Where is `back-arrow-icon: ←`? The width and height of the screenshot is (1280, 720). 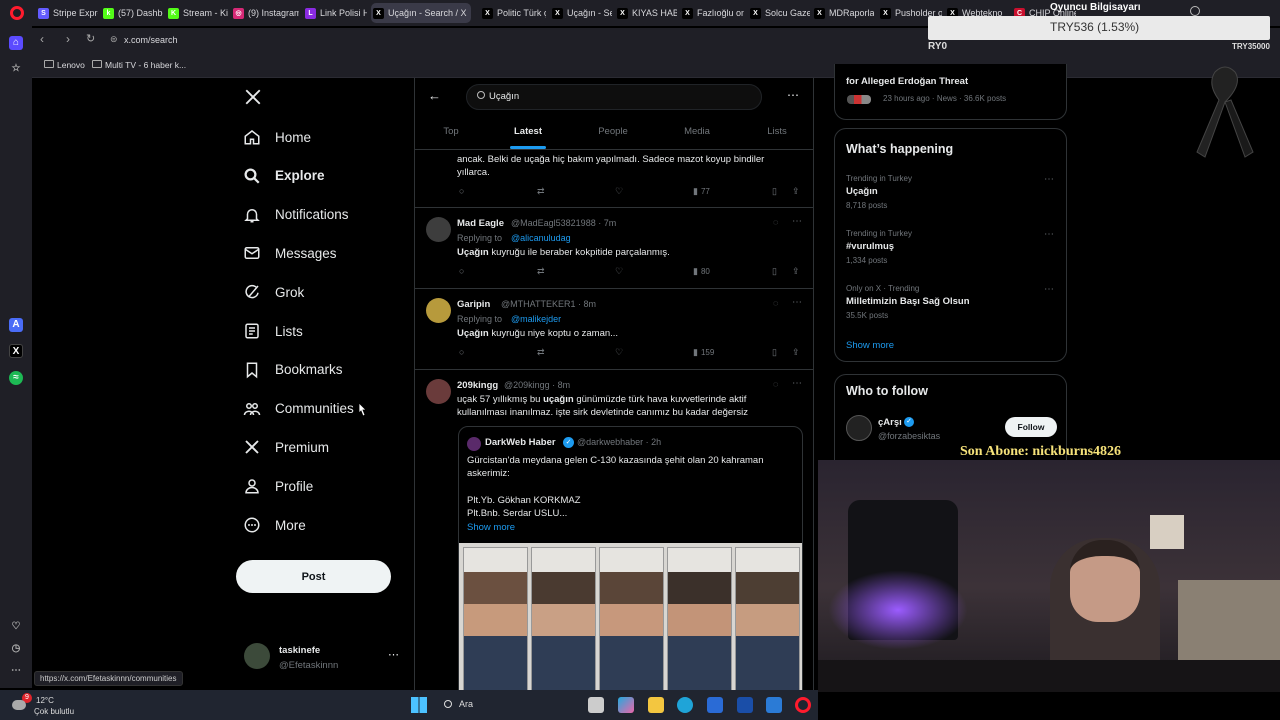 back-arrow-icon: ← is located at coordinates (434, 95).